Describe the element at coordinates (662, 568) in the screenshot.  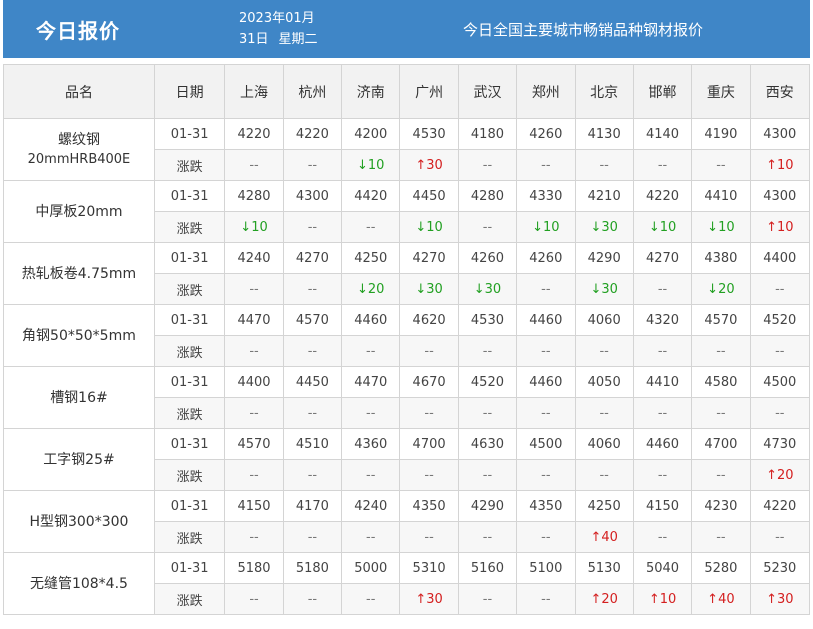
I see `price-cell: 5040` at that location.